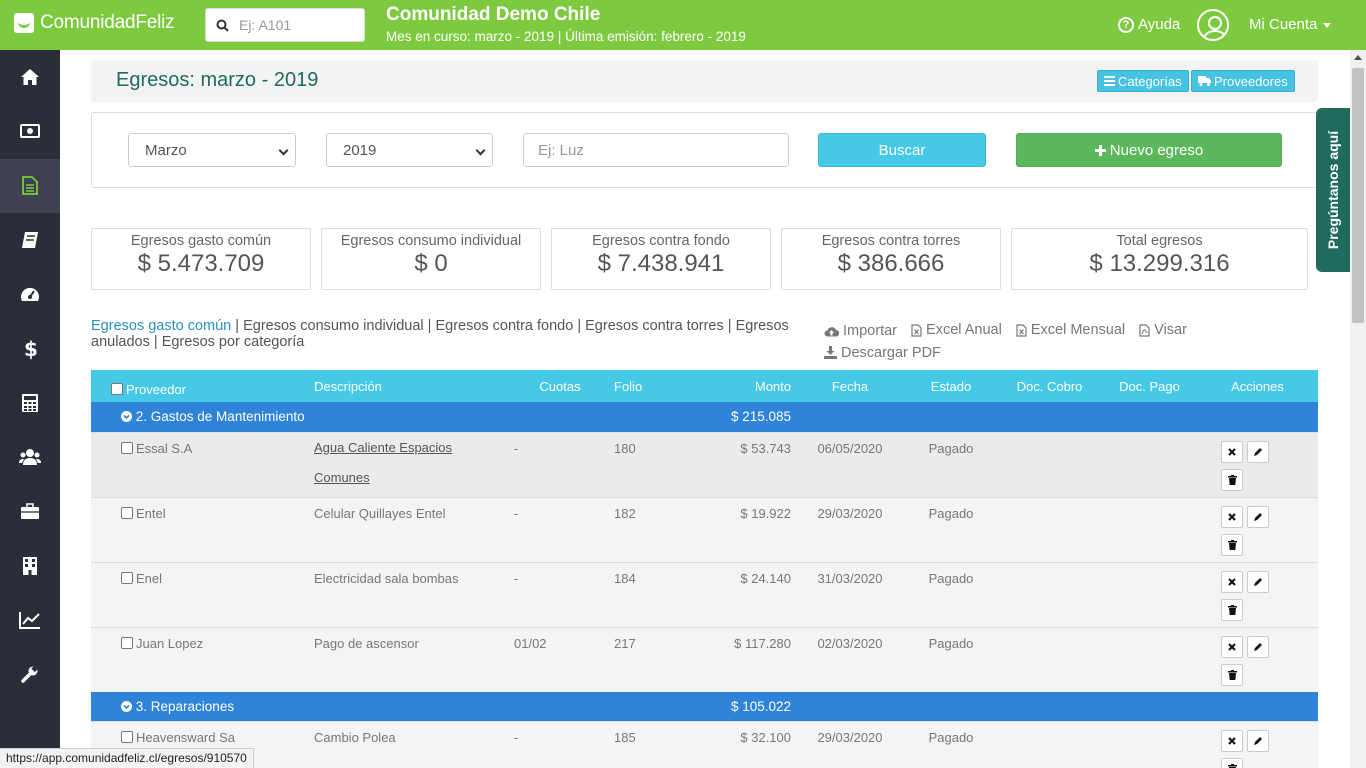 The width and height of the screenshot is (1366, 768). What do you see at coordinates (30, 77) in the screenshot?
I see `sidebar-item-home` at bounding box center [30, 77].